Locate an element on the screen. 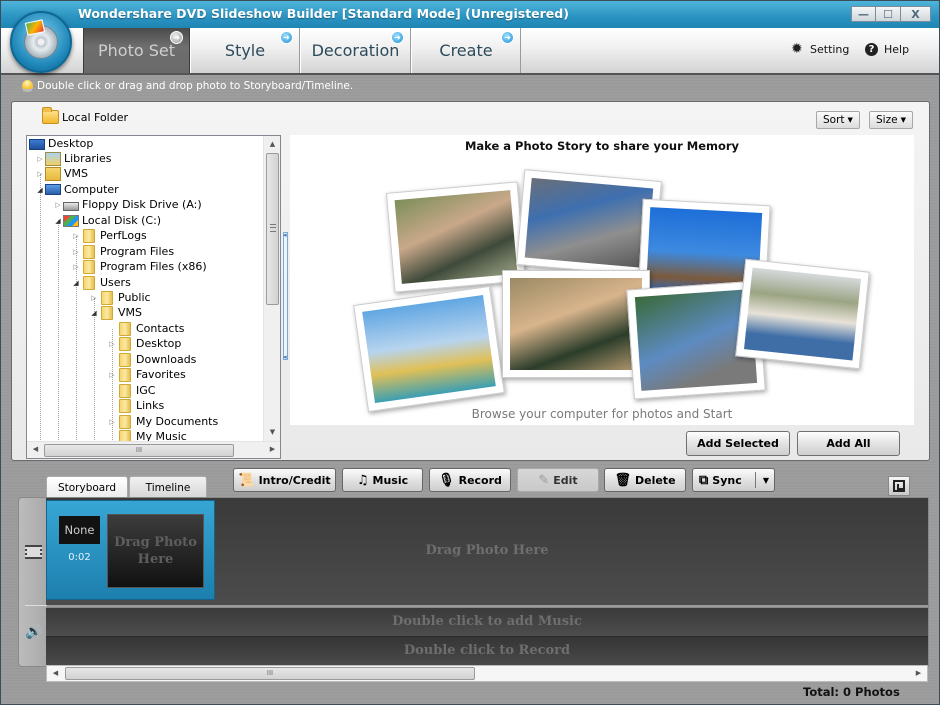  tab-photo-set: Photo Set ➜ is located at coordinates (136, 50).